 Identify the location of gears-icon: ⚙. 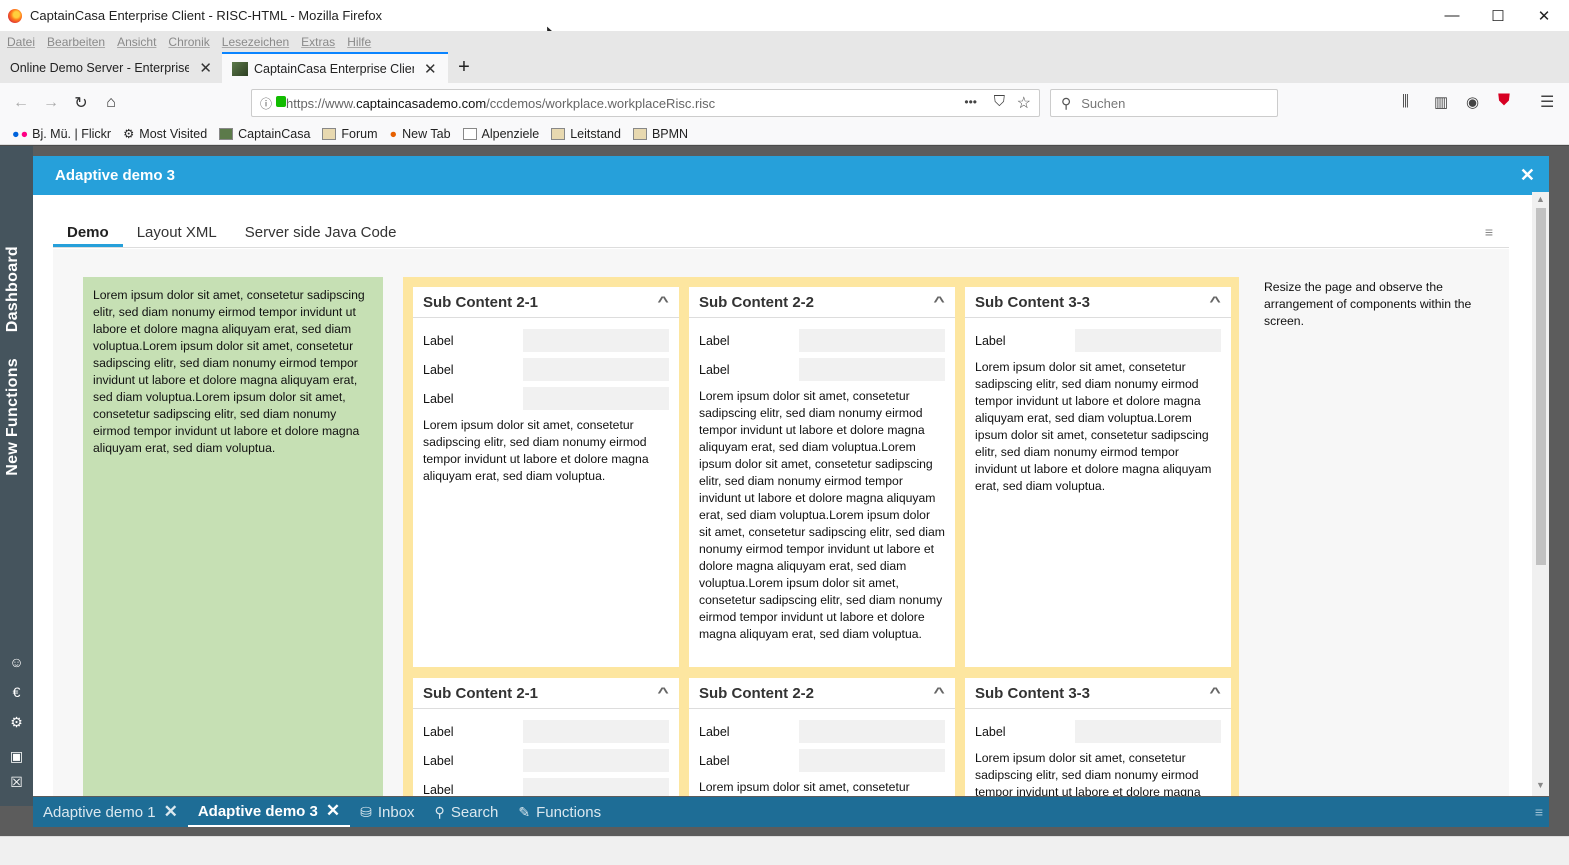
(16, 722).